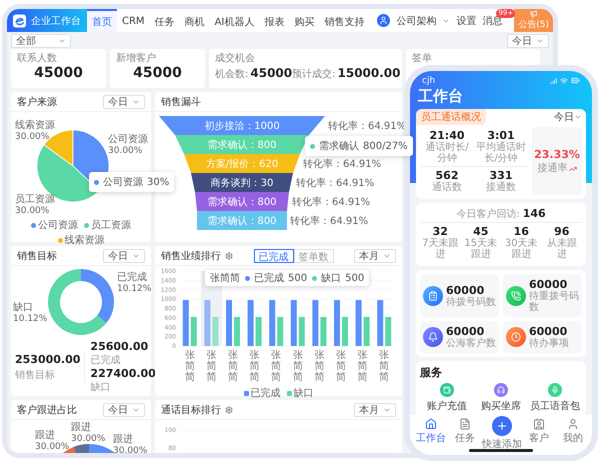  Describe the element at coordinates (191, 410) in the screenshot. I see `panel-title: 通话目标排行` at that location.